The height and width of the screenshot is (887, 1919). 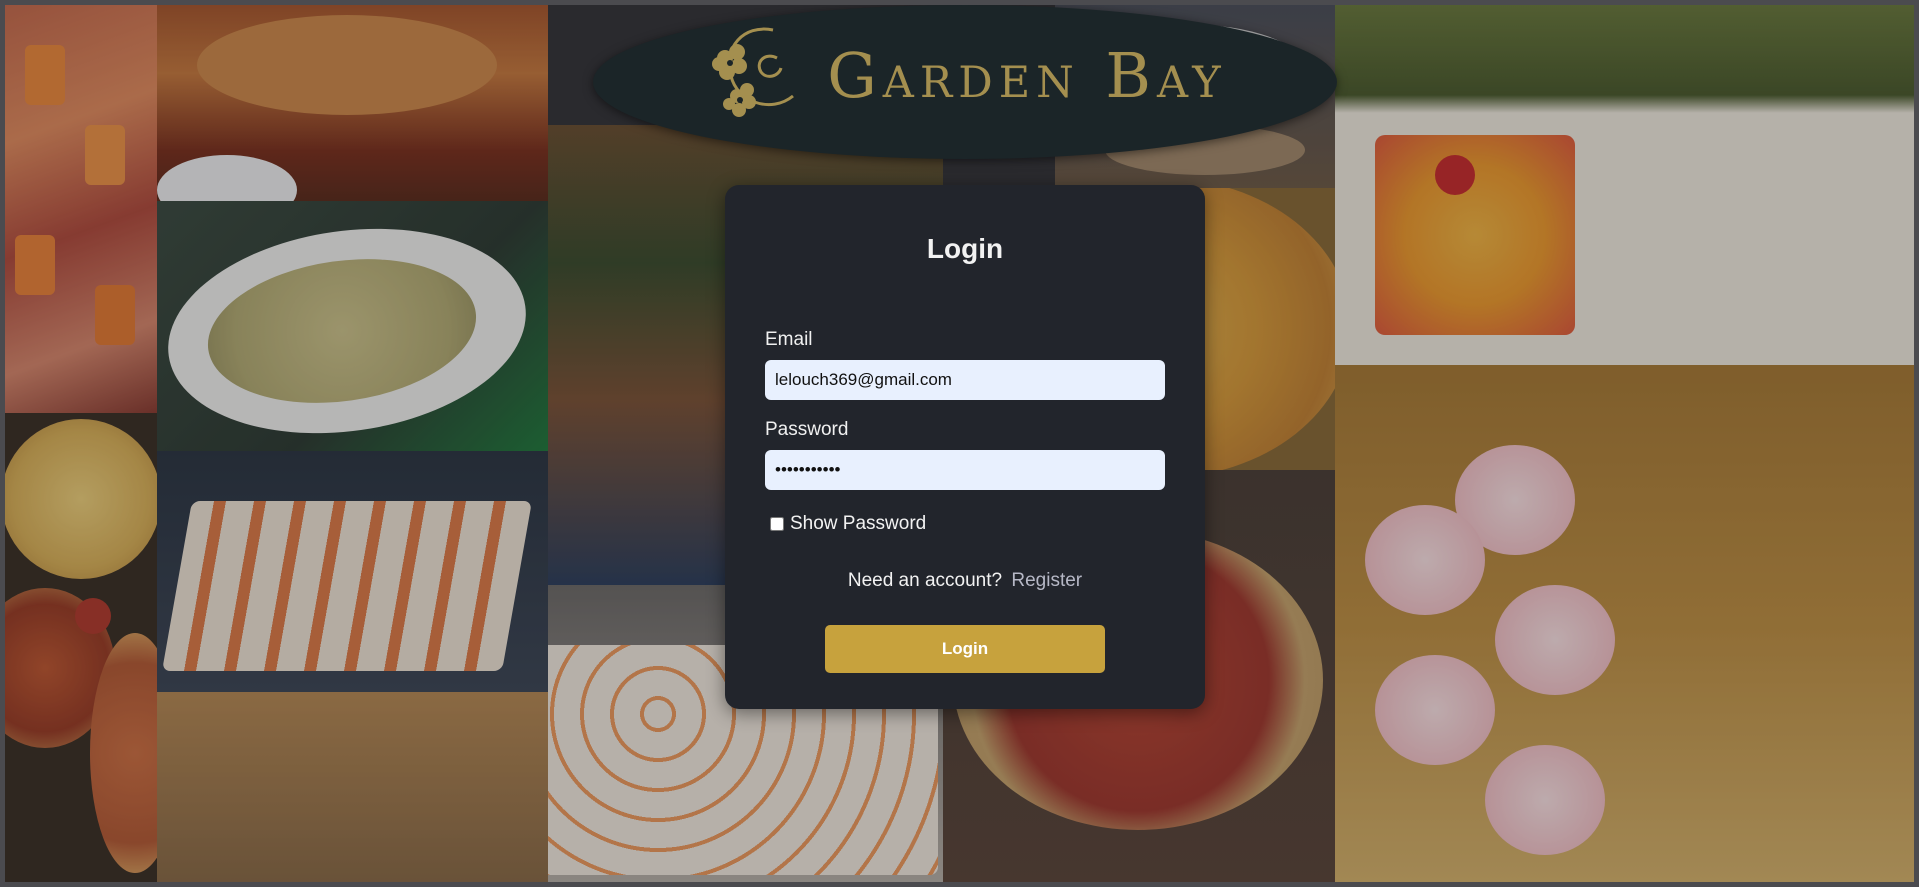 What do you see at coordinates (965, 248) in the screenshot?
I see `login-title: Login` at bounding box center [965, 248].